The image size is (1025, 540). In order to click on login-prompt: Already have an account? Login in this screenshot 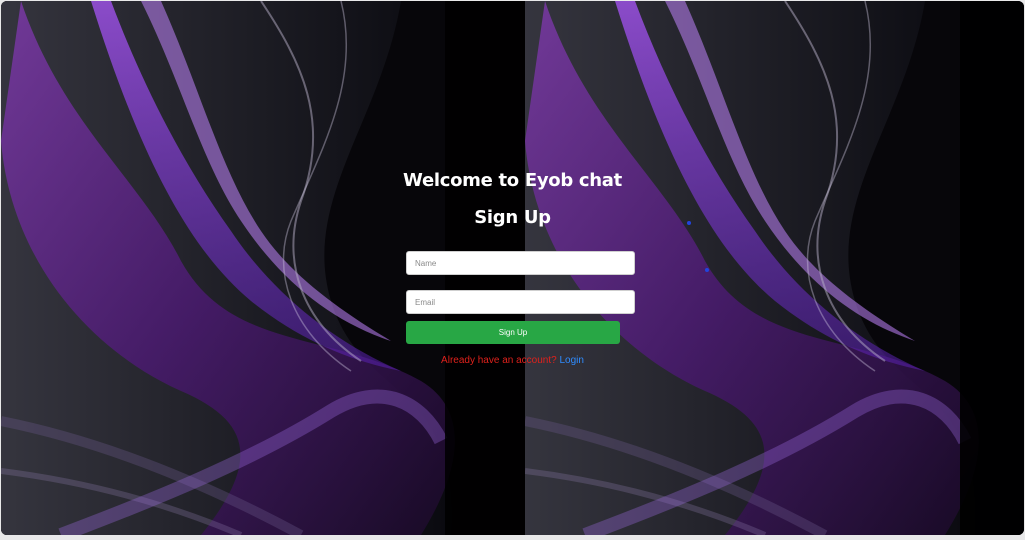, I will do `click(512, 360)`.